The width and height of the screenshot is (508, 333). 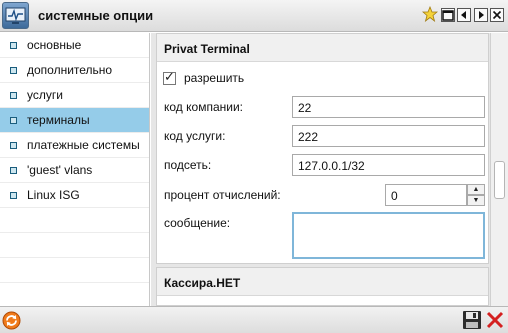 What do you see at coordinates (448, 15) in the screenshot?
I see `maximize-icon` at bounding box center [448, 15].